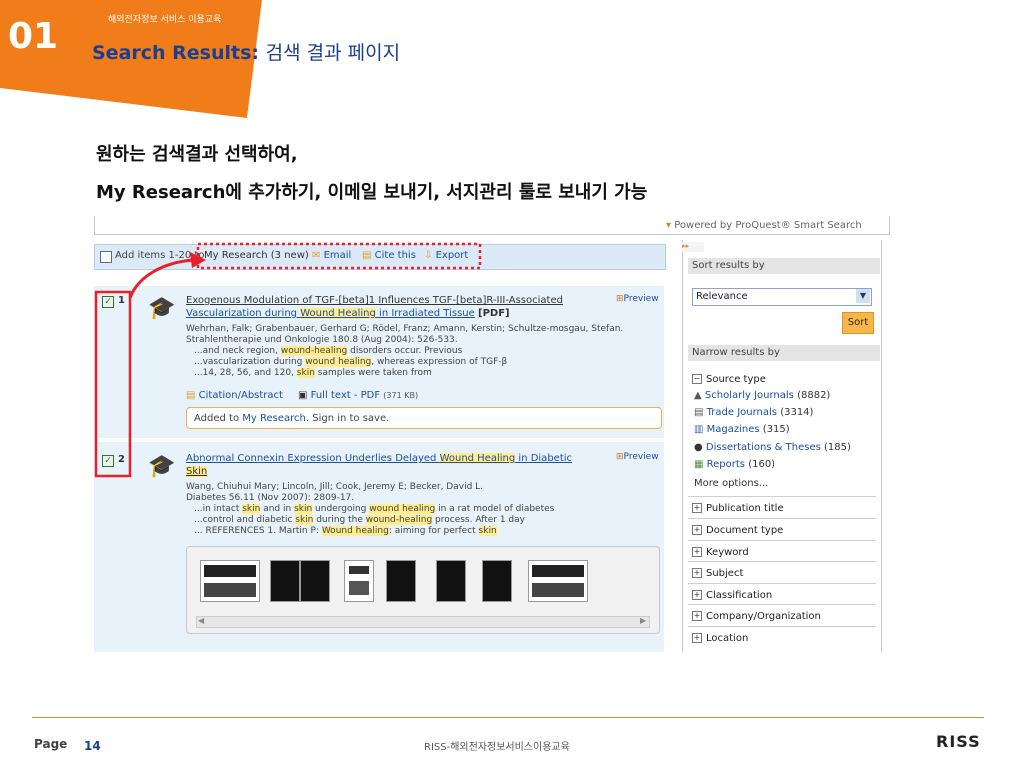 This screenshot has height=768, width=1024. I want to click on red-arrow-line, so click(161, 278).